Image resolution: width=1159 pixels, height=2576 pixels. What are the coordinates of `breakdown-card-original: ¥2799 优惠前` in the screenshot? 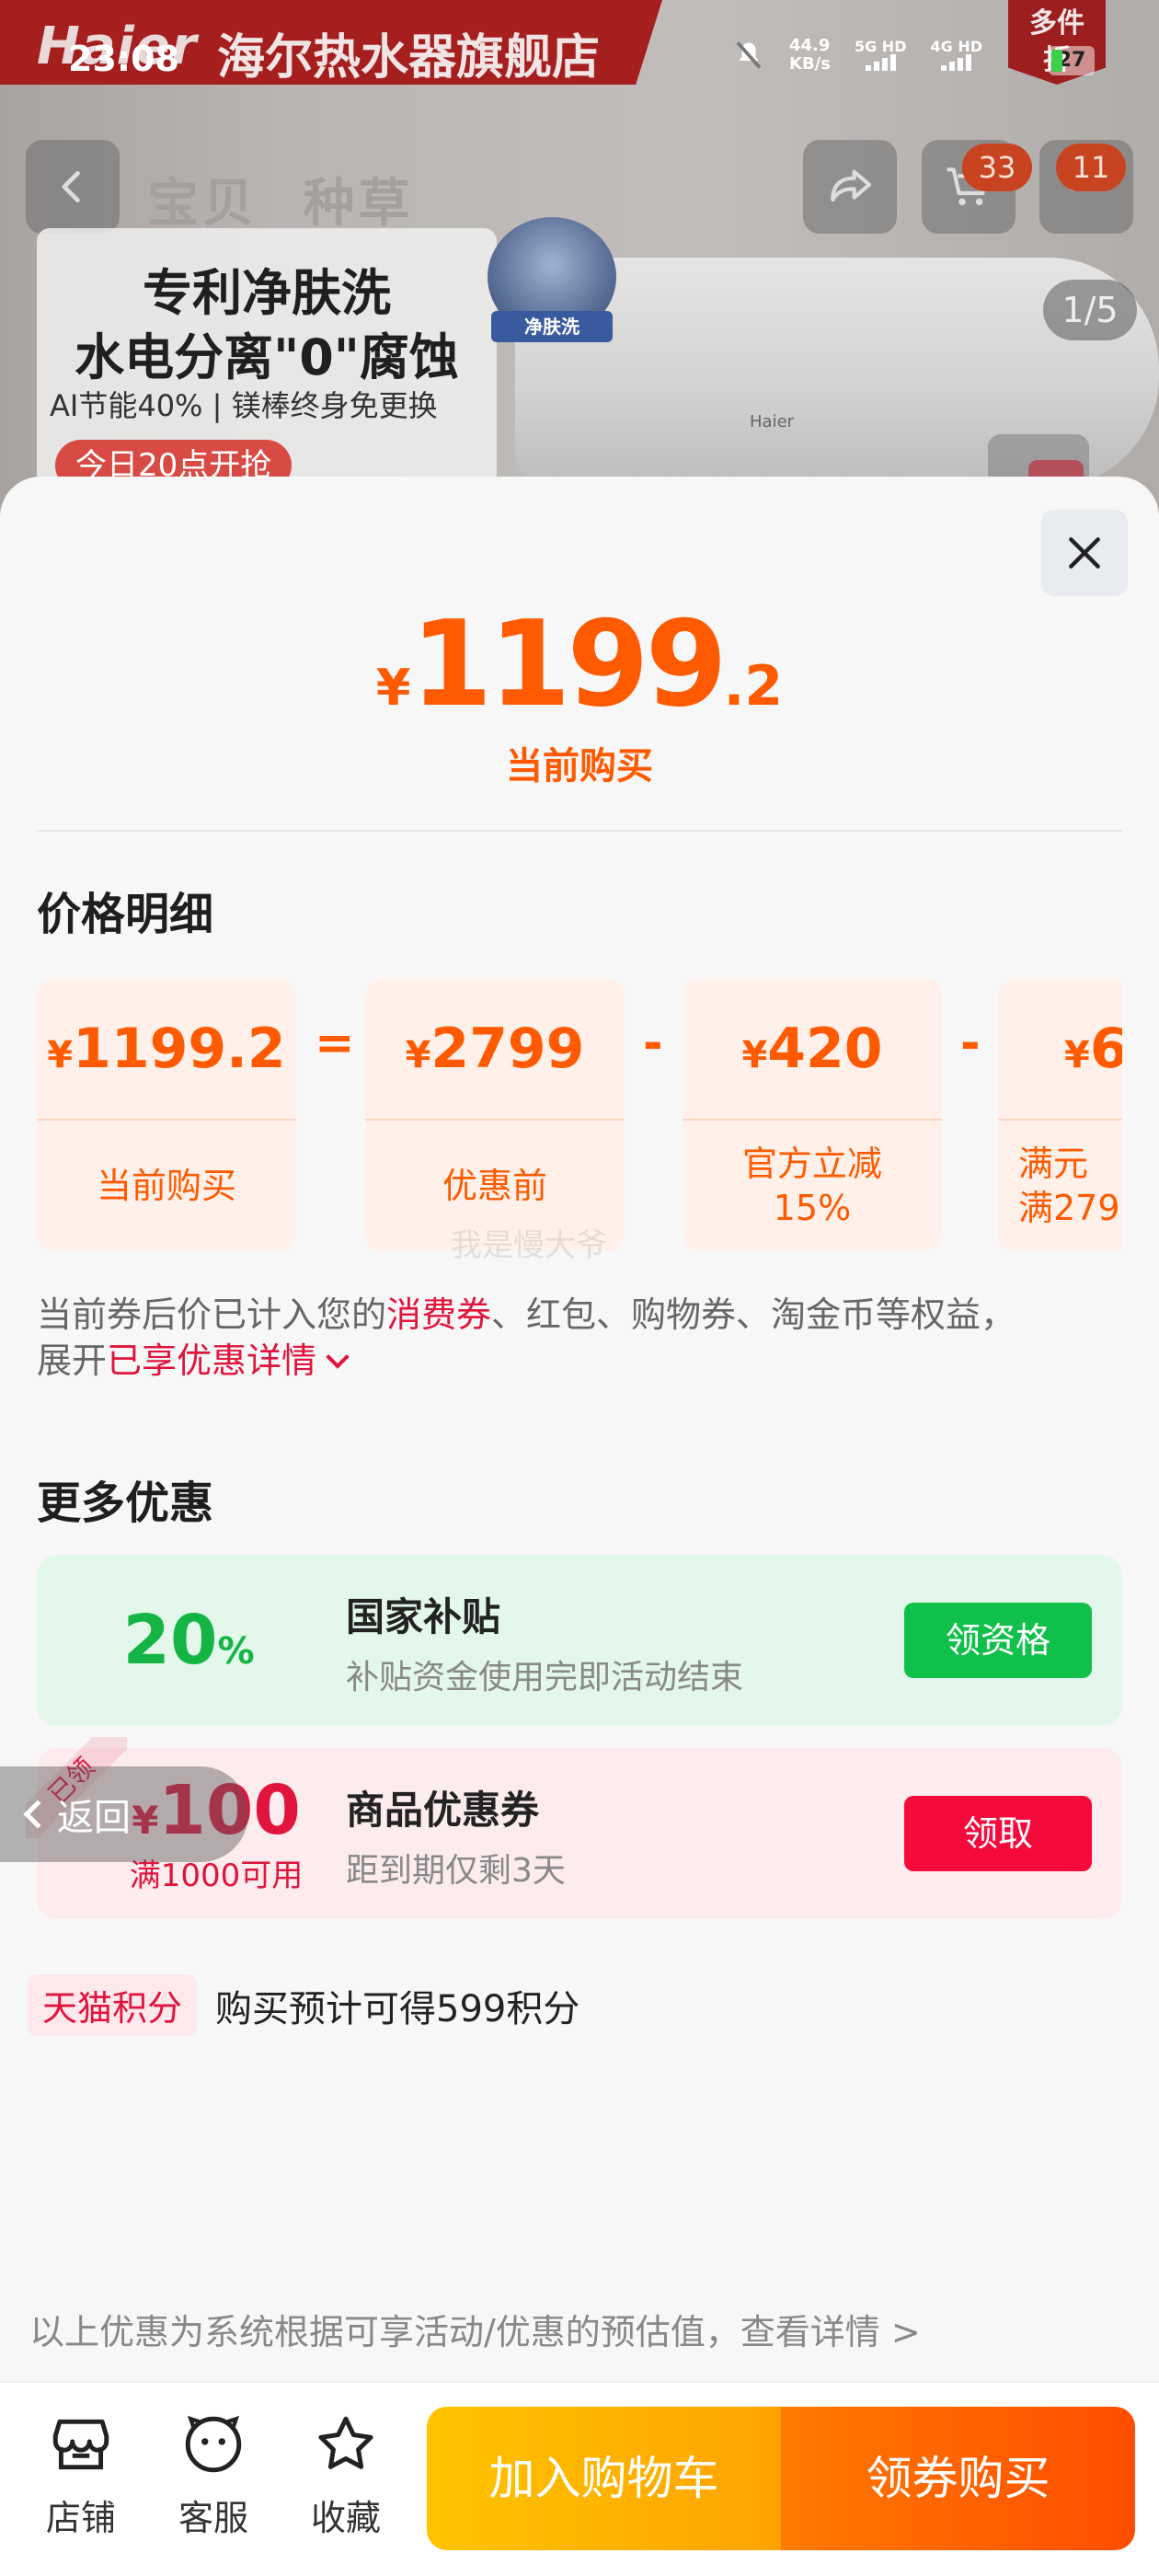 It's located at (495, 1115).